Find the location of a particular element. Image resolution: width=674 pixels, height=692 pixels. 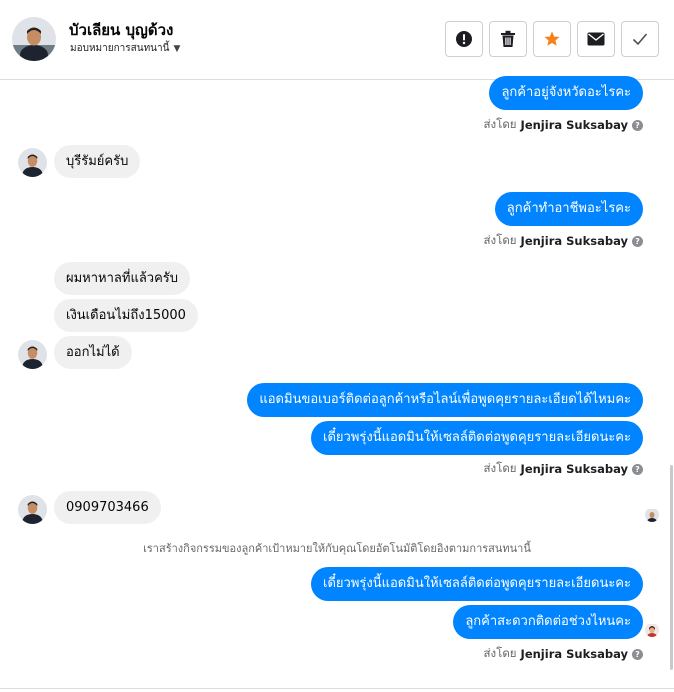

message-outgoing: ลูกค้าสะดวกติดต่อช่วงไหนคะ is located at coordinates (548, 622).